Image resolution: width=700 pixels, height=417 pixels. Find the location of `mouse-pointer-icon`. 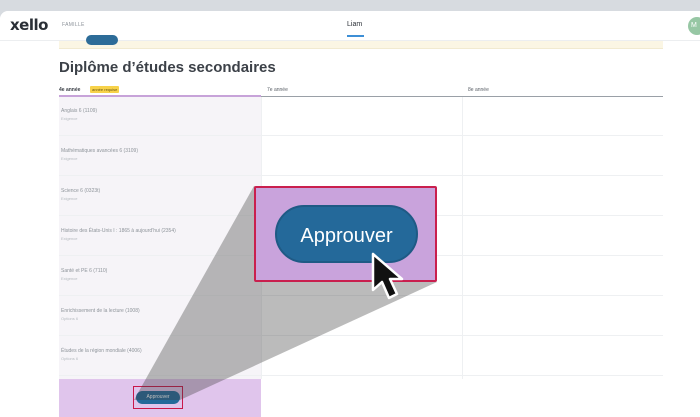

mouse-pointer-icon is located at coordinates (387, 276).